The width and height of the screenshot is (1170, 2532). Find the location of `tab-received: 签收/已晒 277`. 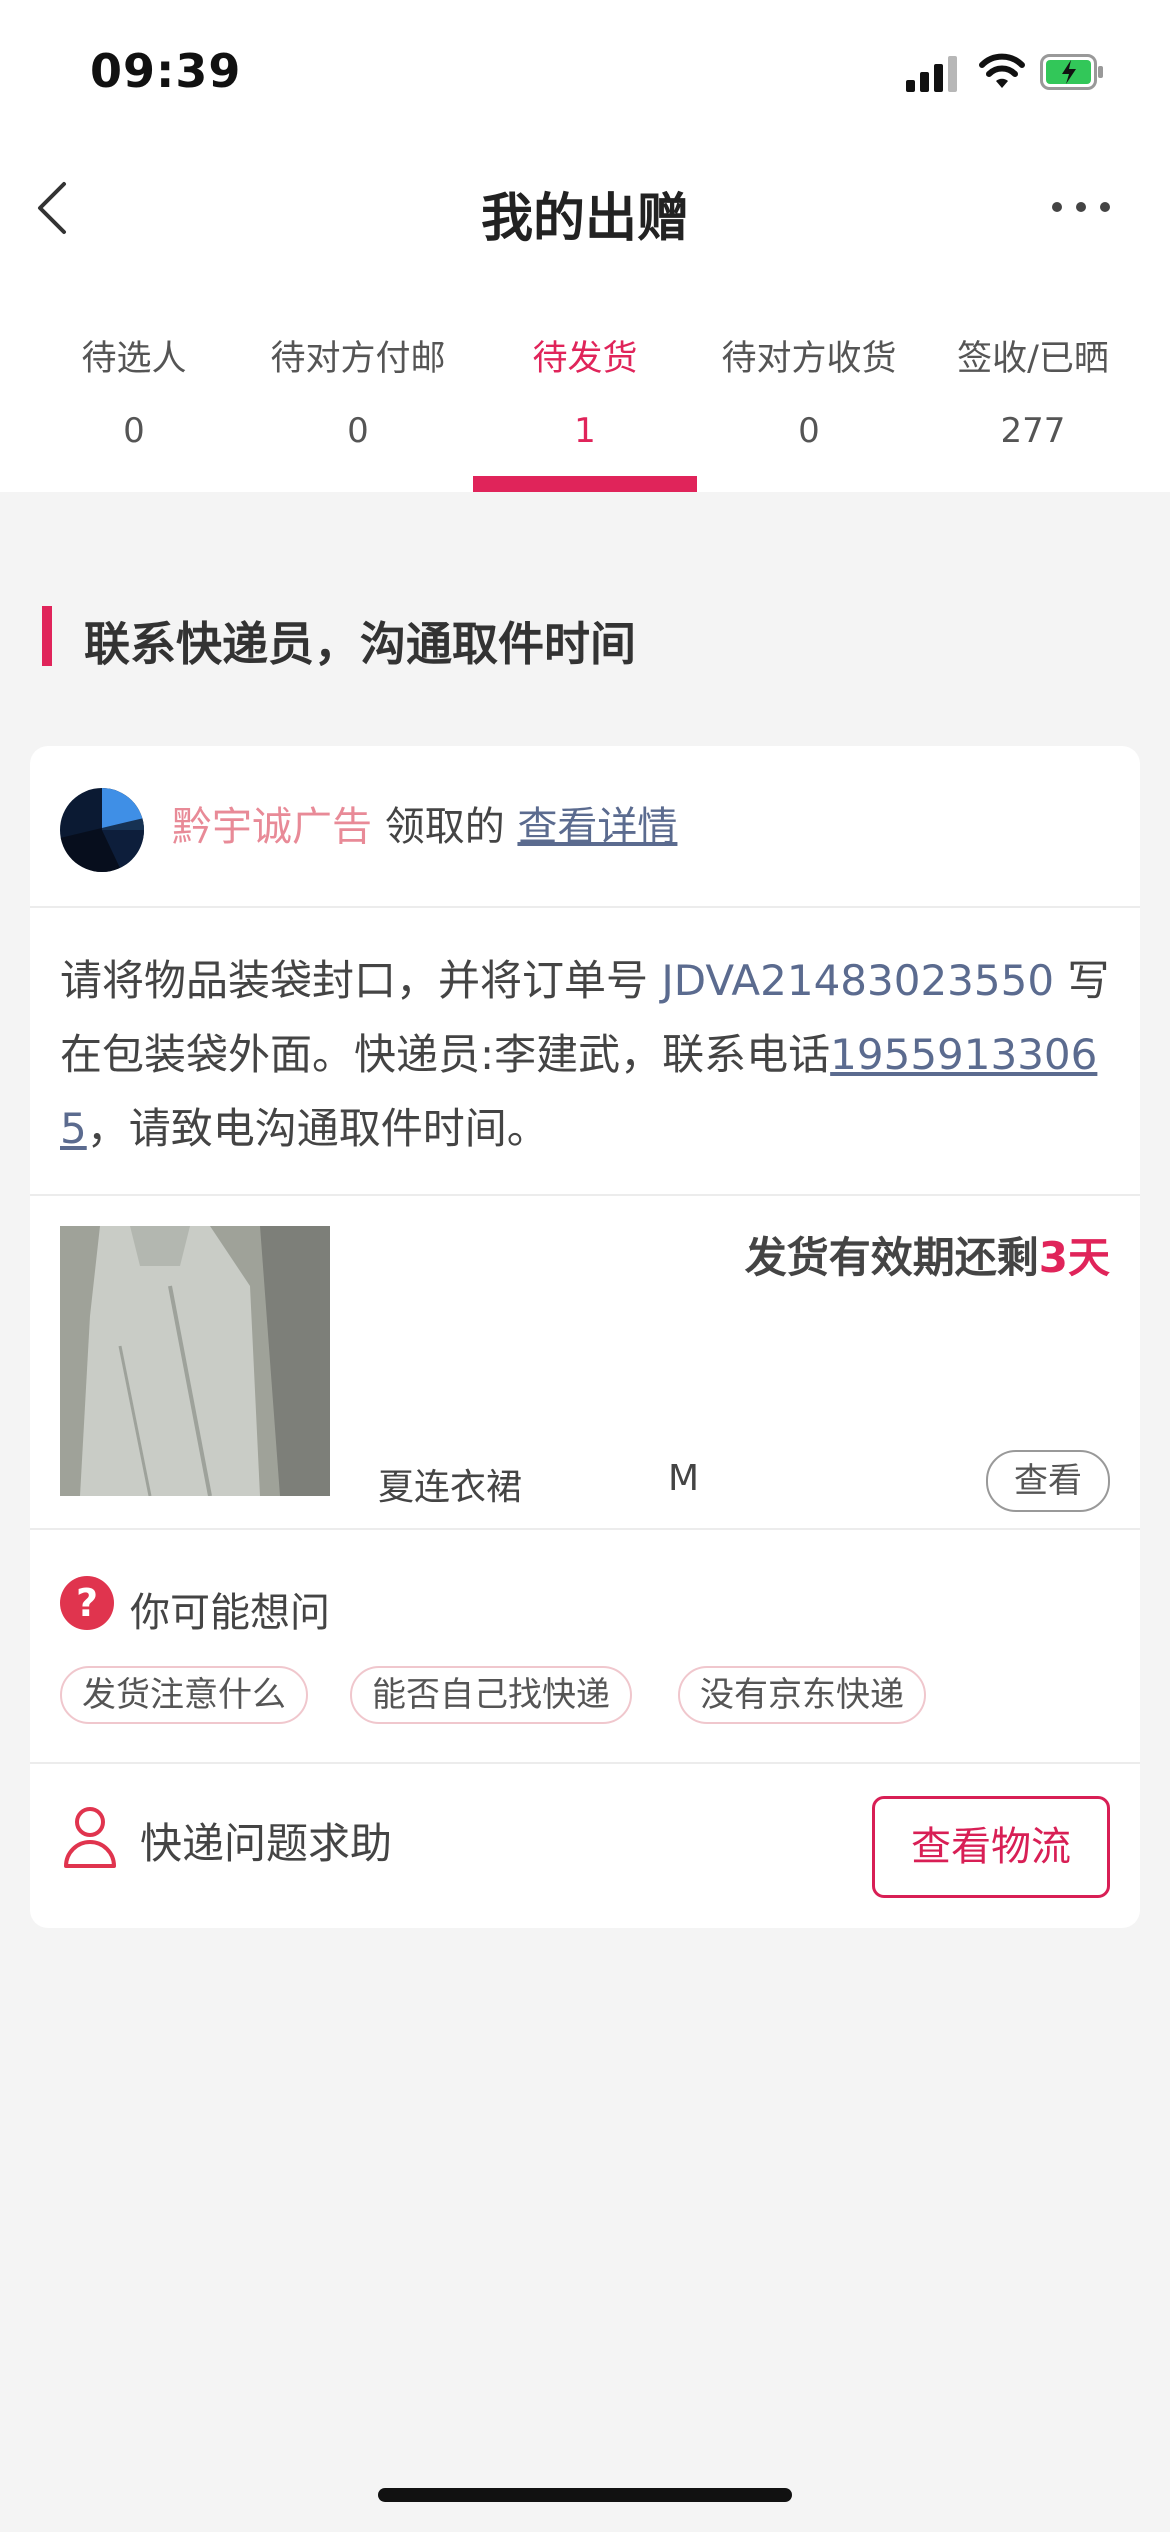

tab-received: 签收/已晒 277 is located at coordinates (1033, 406).